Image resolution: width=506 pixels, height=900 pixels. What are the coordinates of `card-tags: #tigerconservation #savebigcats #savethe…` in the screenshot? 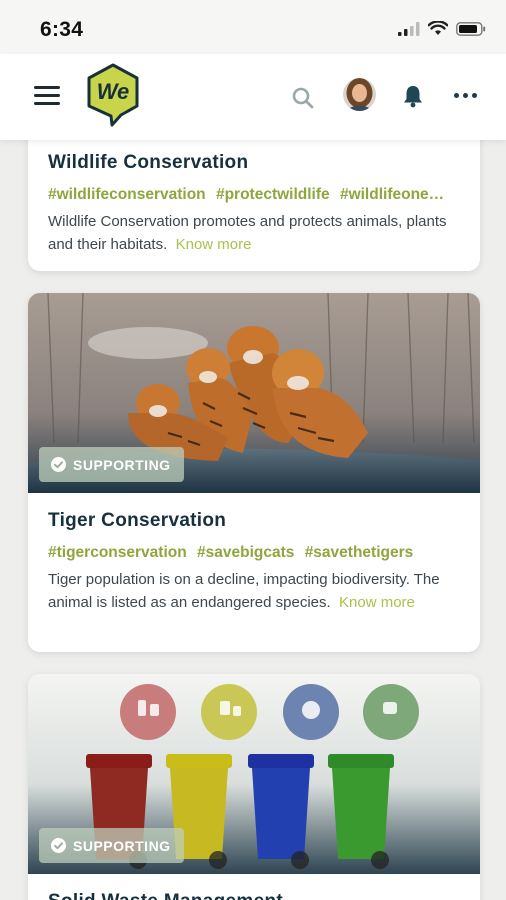 It's located at (254, 553).